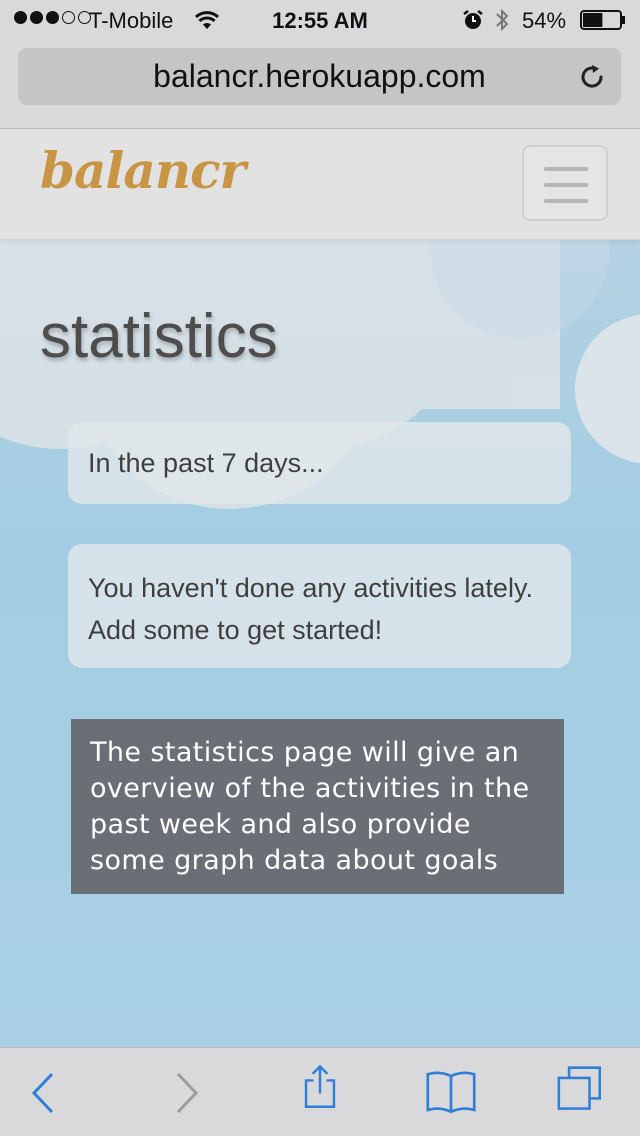 The image size is (640, 1136). Describe the element at coordinates (320, 184) in the screenshot. I see `site-navbar: balancr` at that location.